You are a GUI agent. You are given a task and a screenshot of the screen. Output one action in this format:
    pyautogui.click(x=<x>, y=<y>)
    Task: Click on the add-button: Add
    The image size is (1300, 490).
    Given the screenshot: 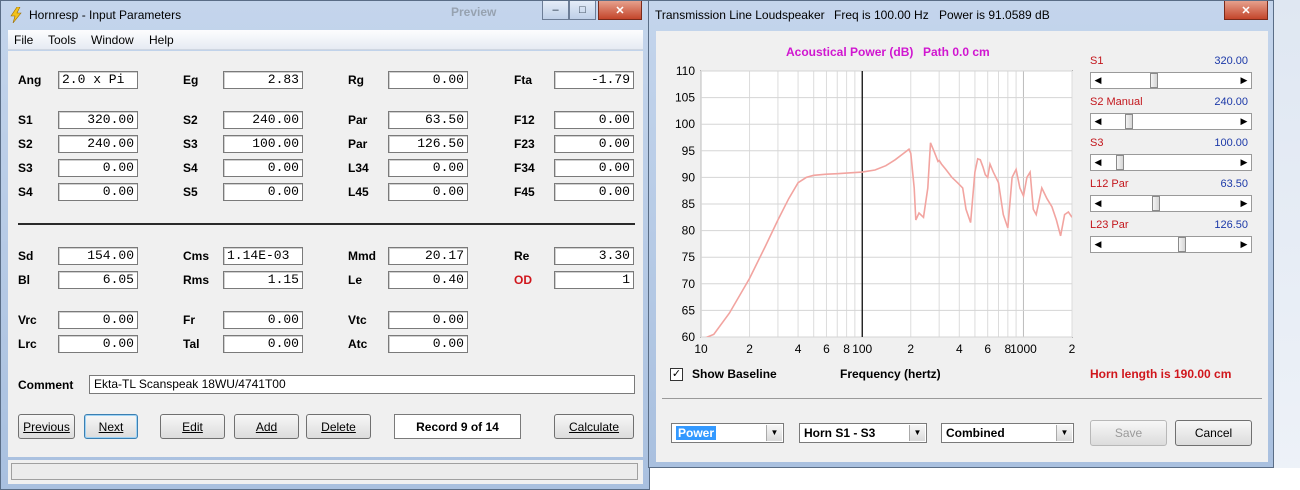 What is the action you would take?
    pyautogui.click(x=266, y=426)
    